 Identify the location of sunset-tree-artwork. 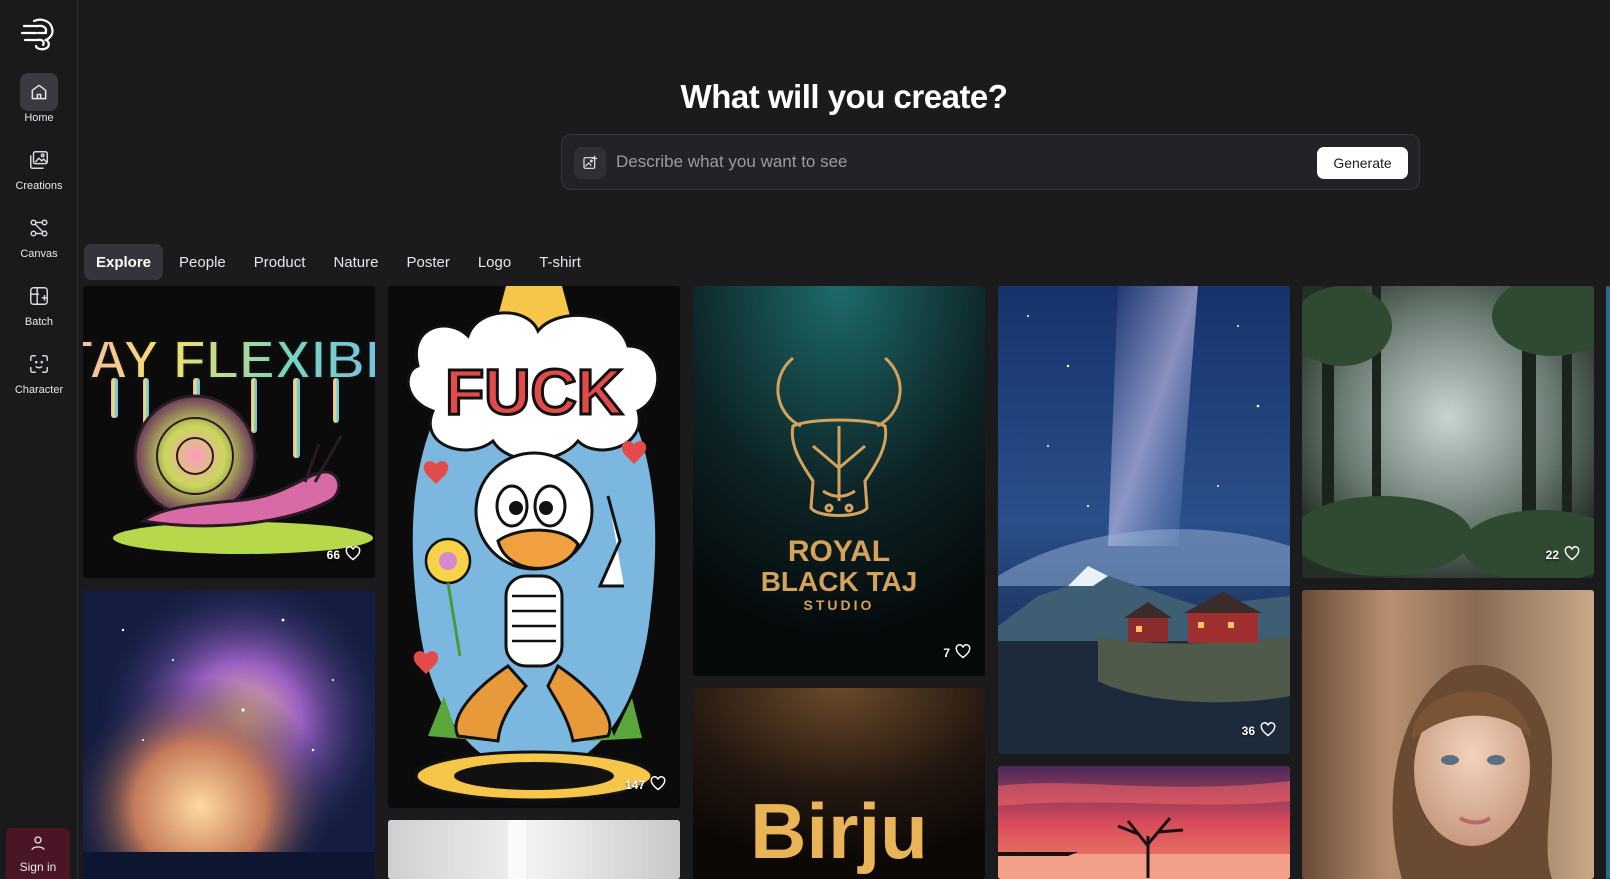
(1144, 822).